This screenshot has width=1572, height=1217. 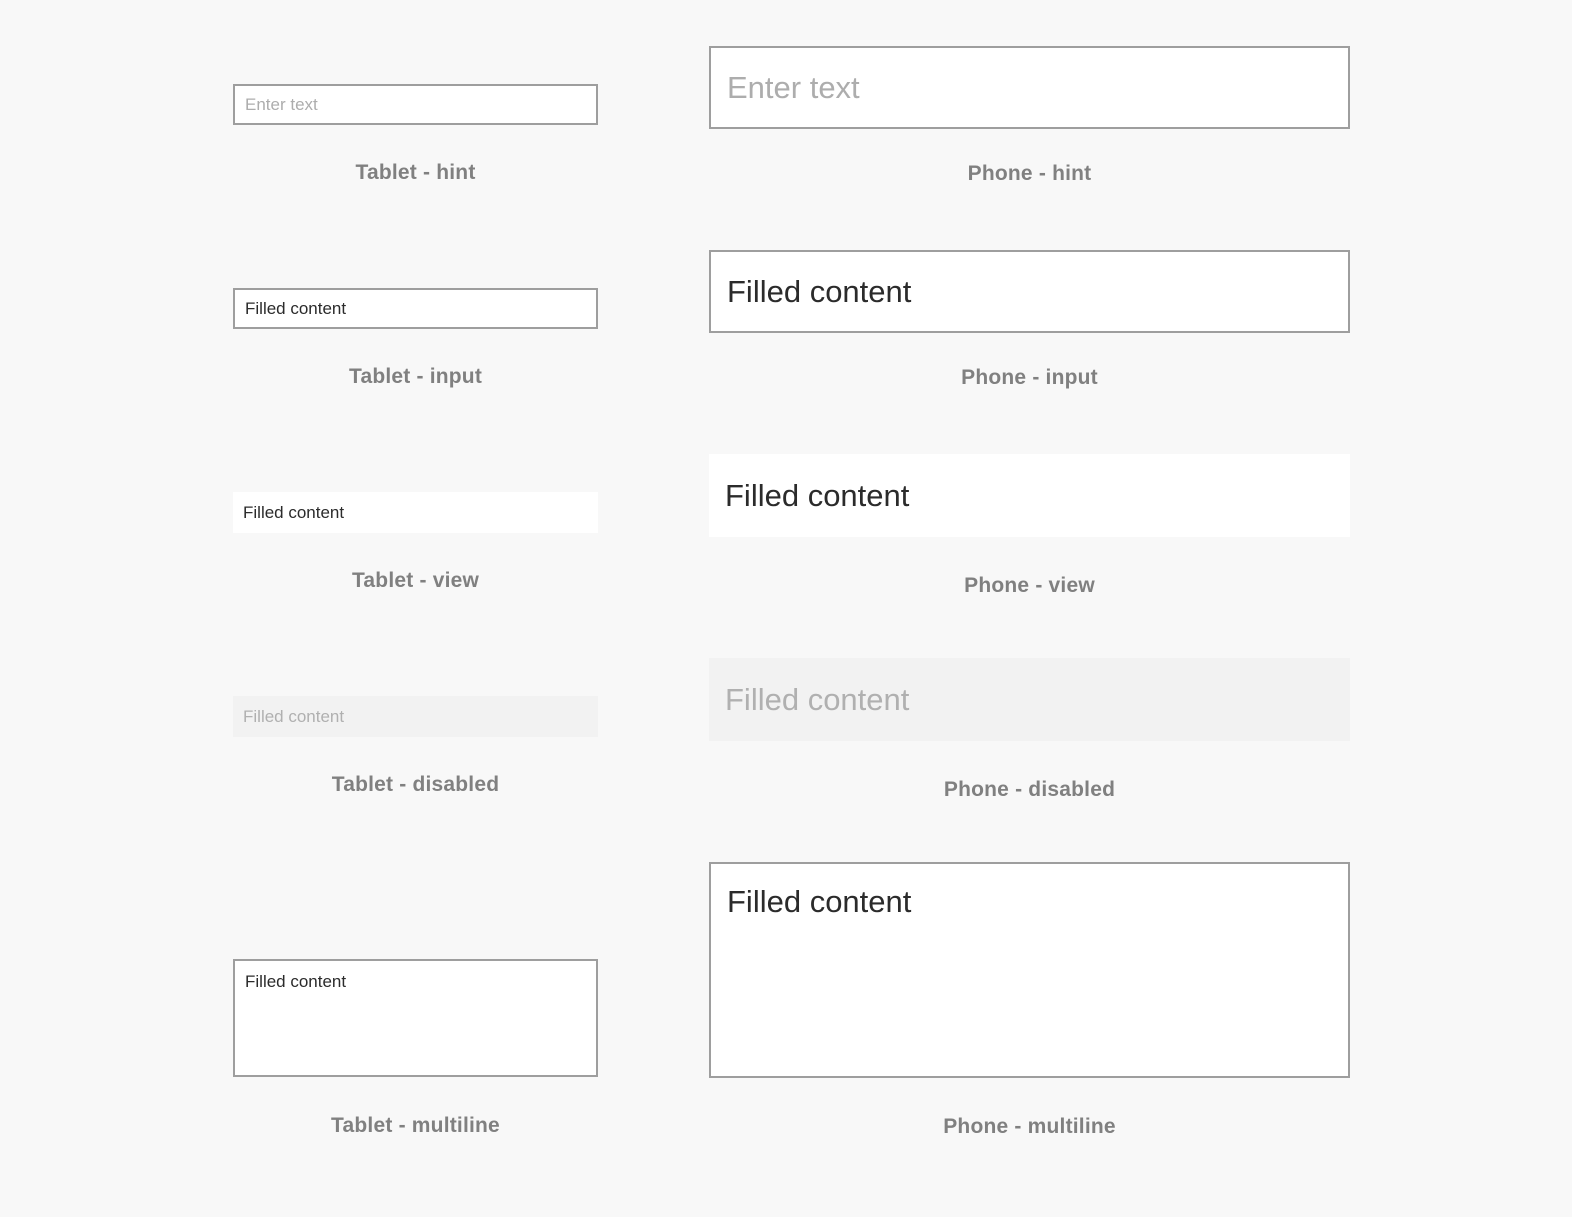 I want to click on tablet-spec-multiline: Filled content Tablet - multiline, so click(x=415, y=1048).